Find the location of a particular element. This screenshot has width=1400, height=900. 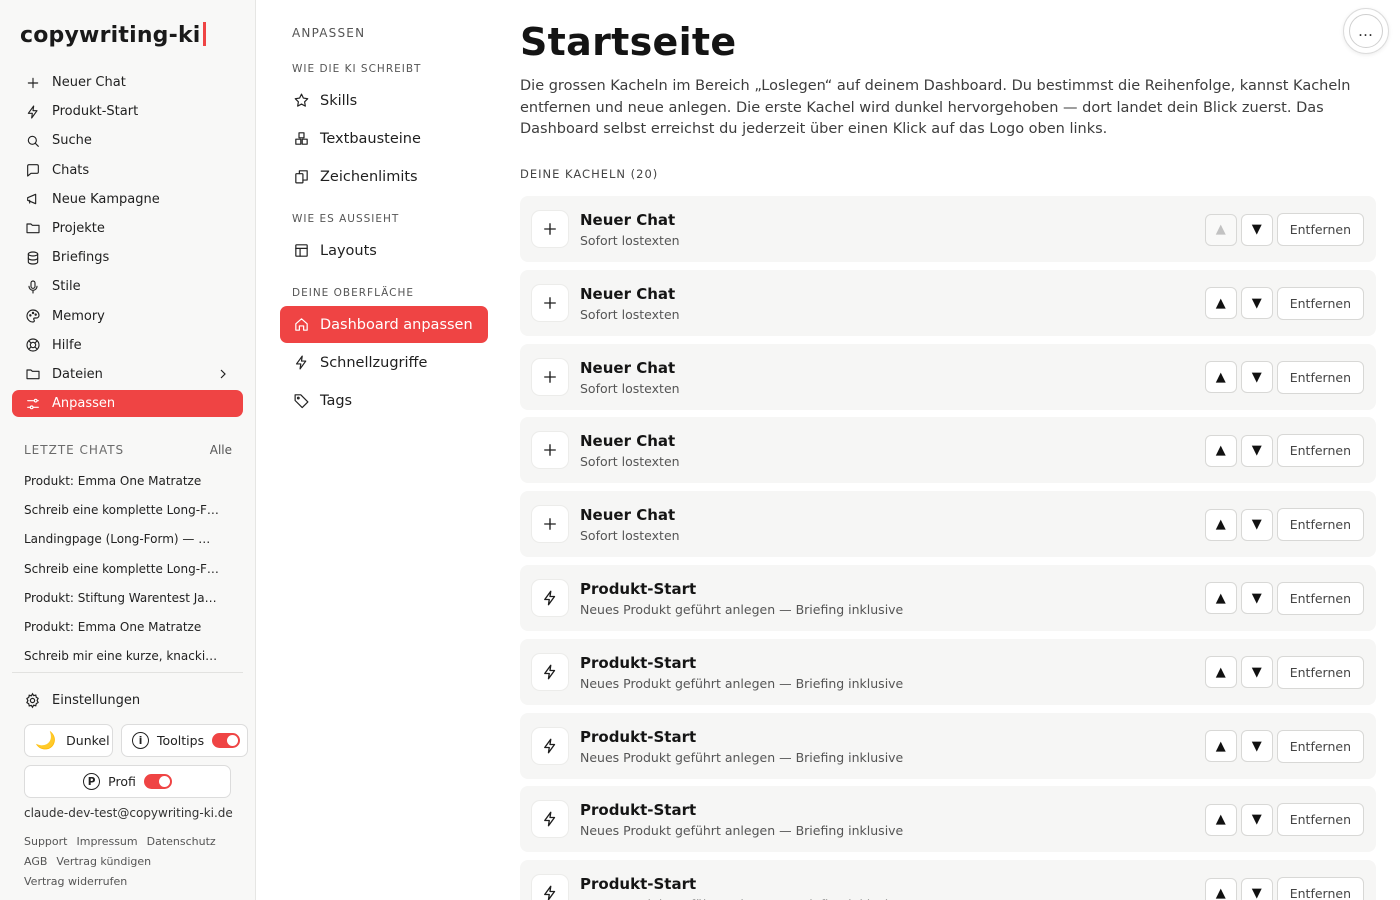

footer-link-kuendigen: Vertrag kündigen is located at coordinates (103, 861).